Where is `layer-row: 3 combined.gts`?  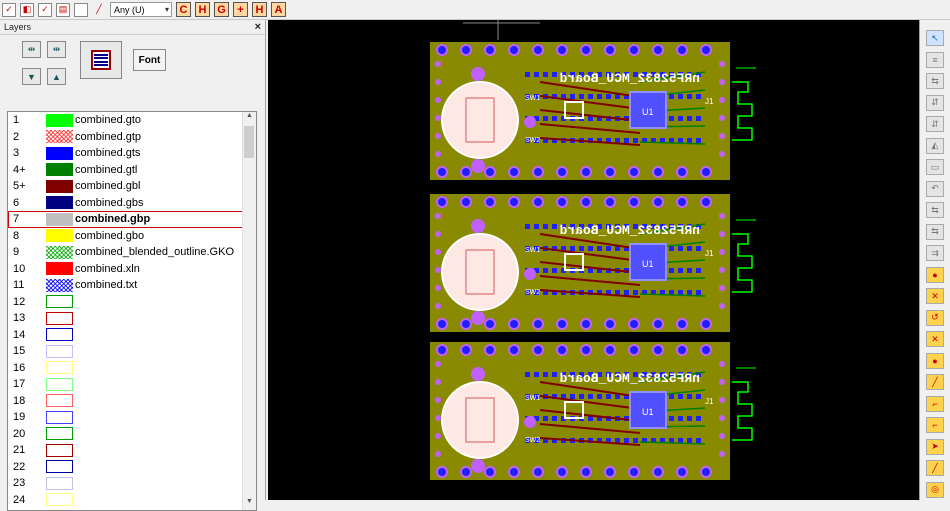 layer-row: 3 combined.gts is located at coordinates (132, 153).